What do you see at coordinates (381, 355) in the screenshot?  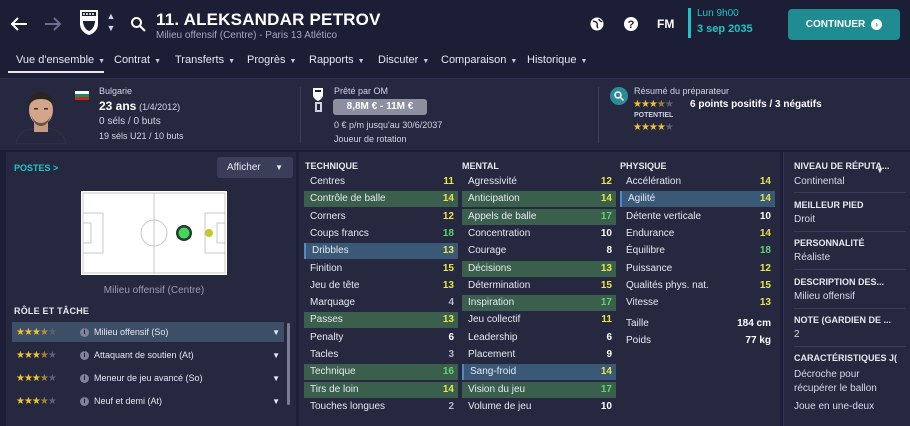 I see `attribute-row: Tacles 3` at bounding box center [381, 355].